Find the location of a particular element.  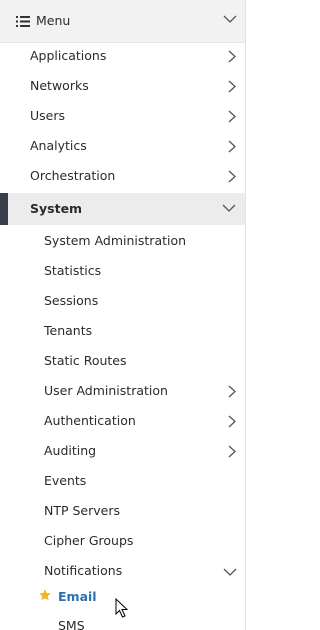

star-icon is located at coordinates (45, 595).